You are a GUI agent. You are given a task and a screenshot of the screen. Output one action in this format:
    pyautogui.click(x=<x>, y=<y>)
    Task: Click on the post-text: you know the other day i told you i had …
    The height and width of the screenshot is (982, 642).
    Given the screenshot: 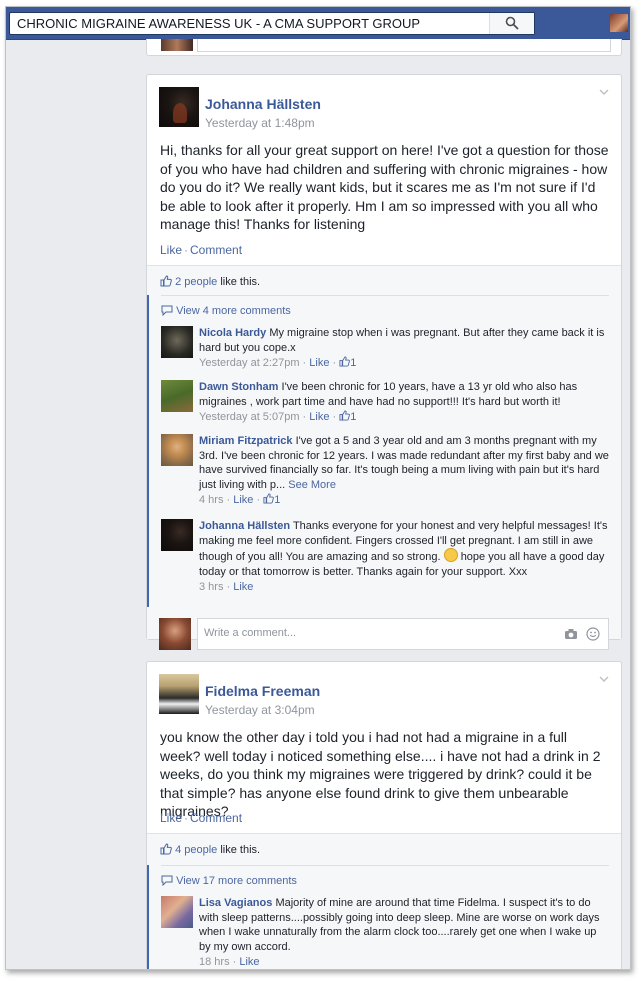 What is the action you would take?
    pyautogui.click(x=380, y=774)
    